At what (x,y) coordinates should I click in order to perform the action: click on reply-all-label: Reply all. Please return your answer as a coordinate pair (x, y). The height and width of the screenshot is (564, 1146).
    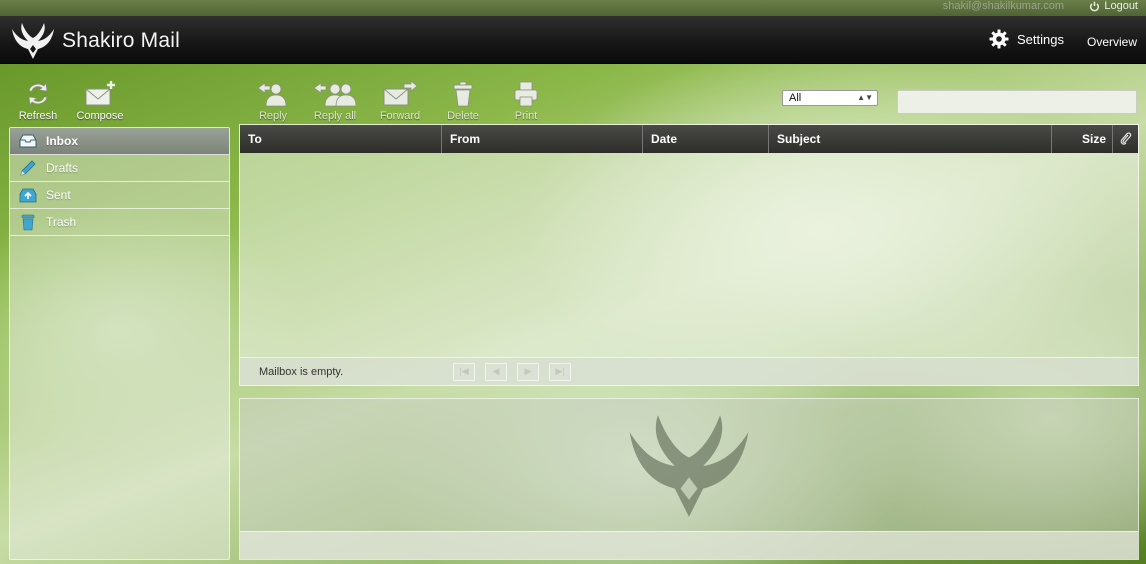
    Looking at the image, I should click on (335, 116).